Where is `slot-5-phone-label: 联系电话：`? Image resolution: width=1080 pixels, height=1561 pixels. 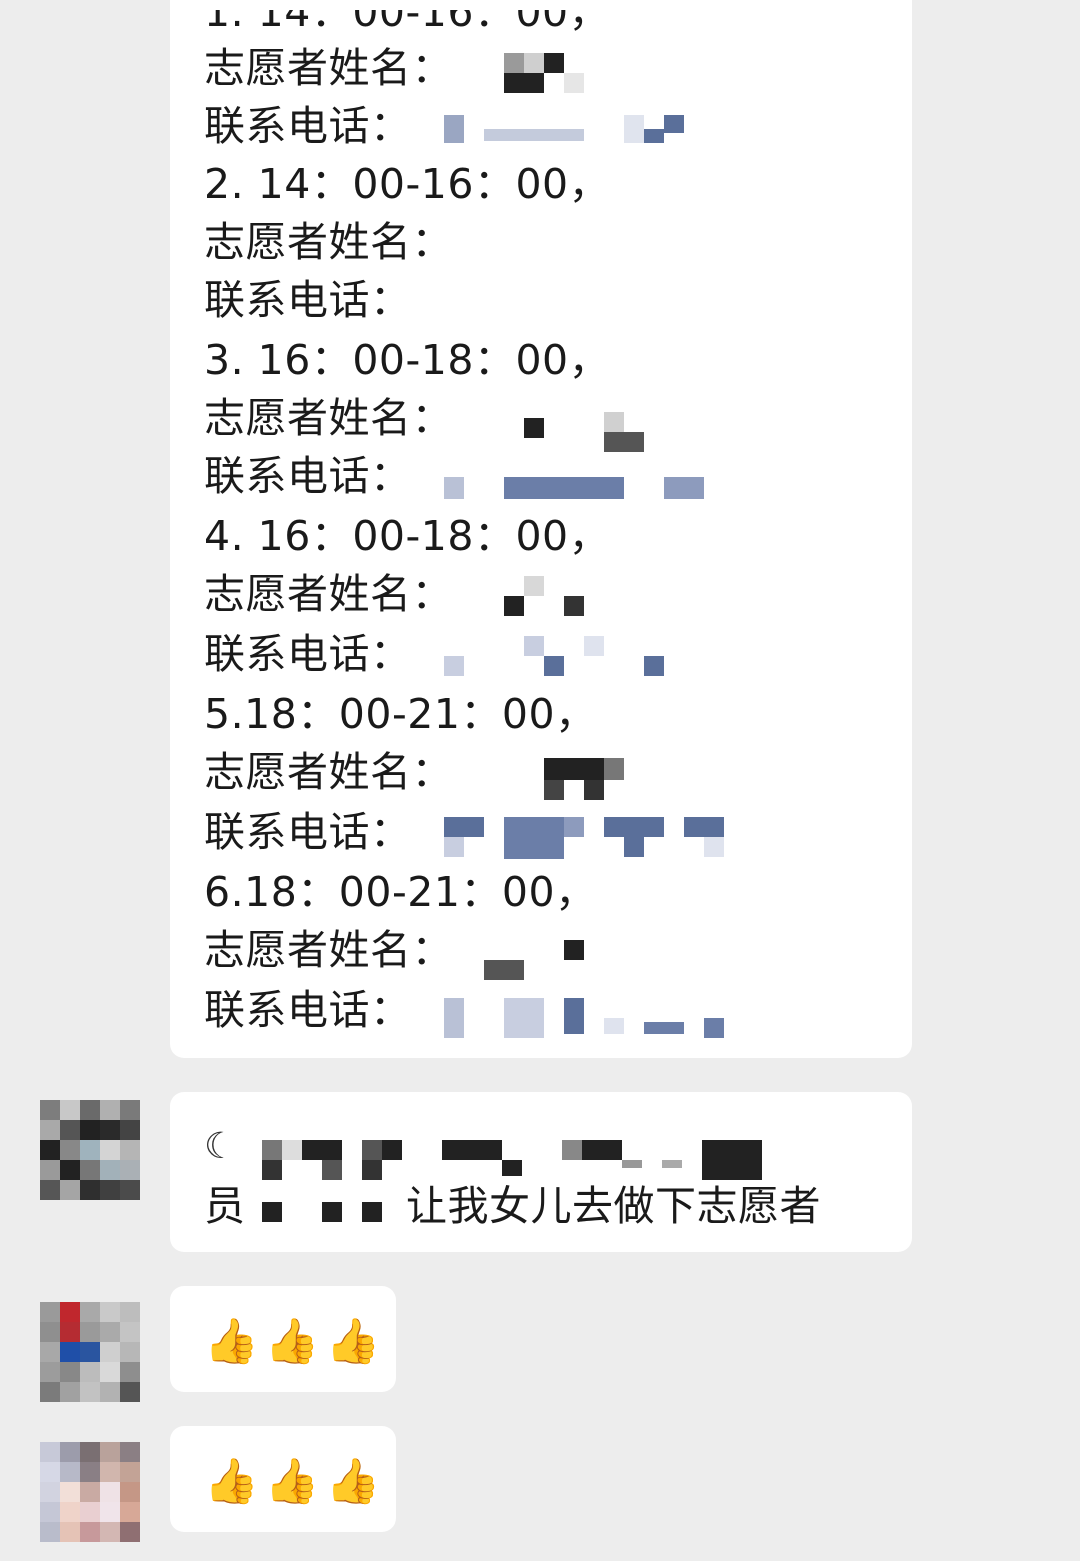
slot-5-phone-label: 联系电话： is located at coordinates (308, 832).